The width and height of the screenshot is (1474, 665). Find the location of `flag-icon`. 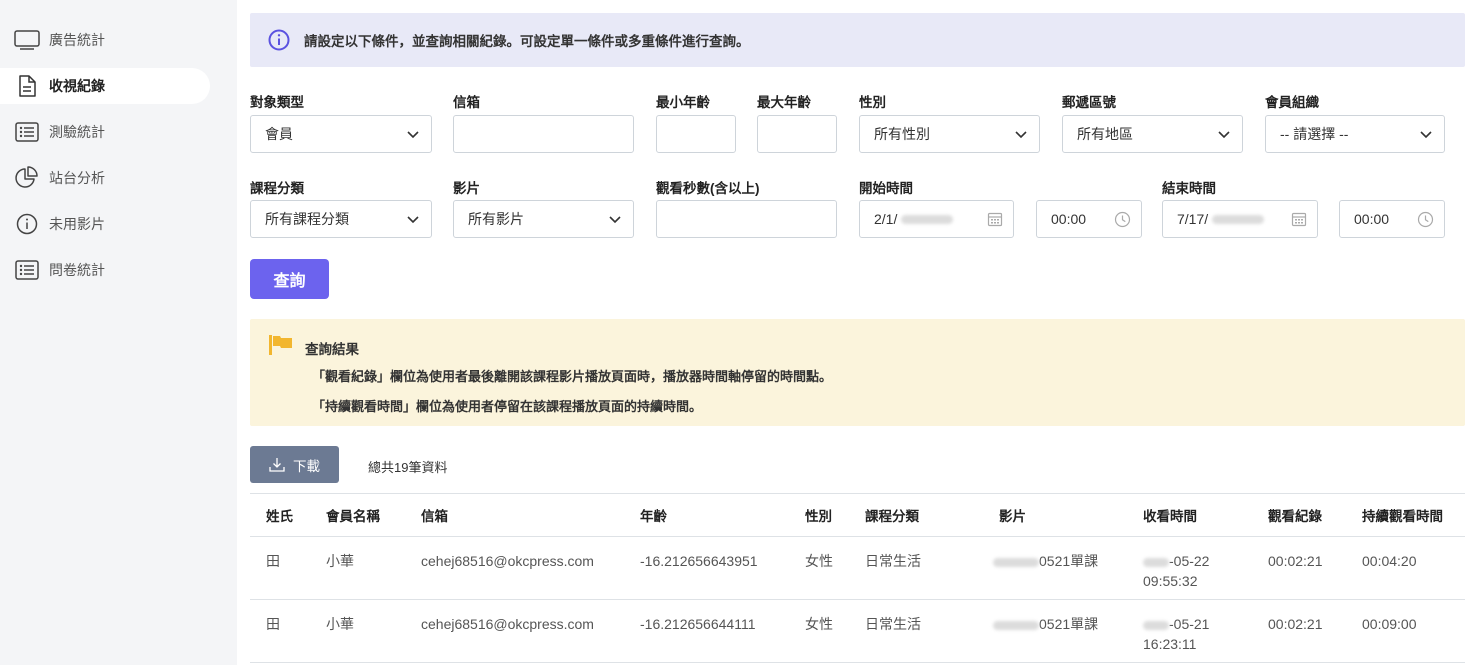

flag-icon is located at coordinates (280, 345).